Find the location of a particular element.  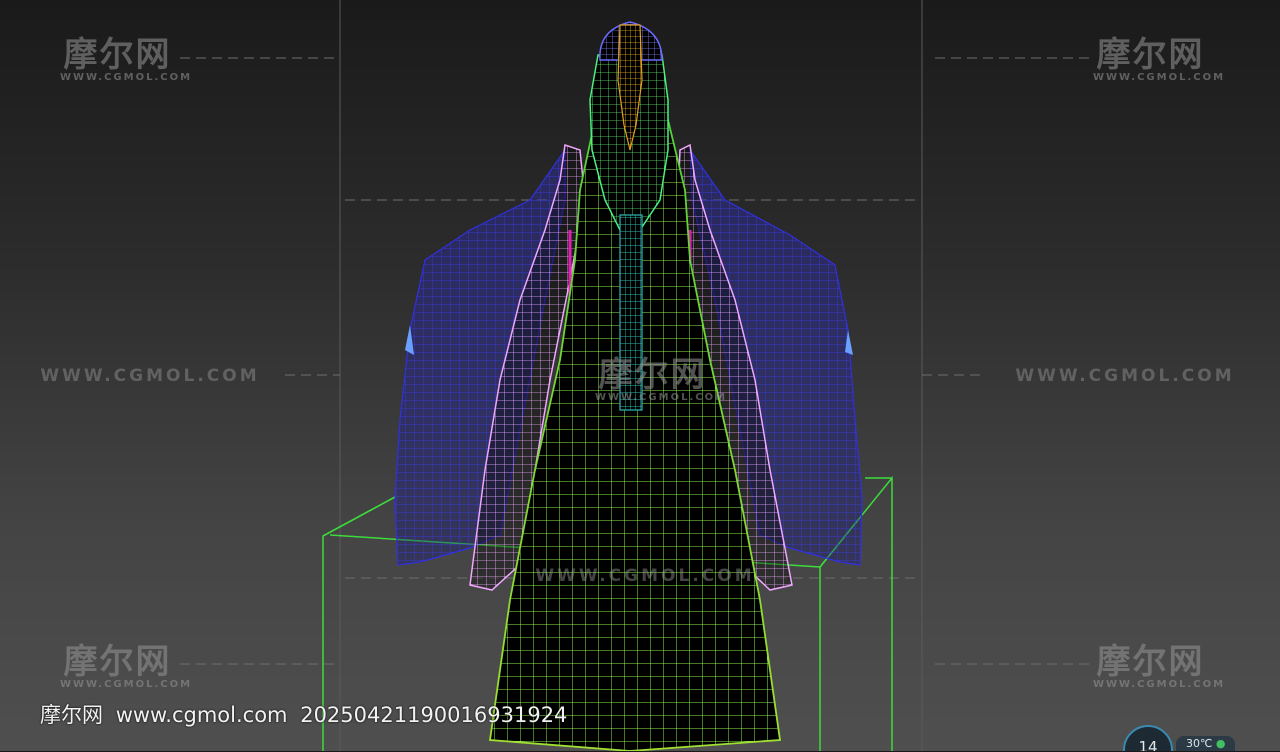

watermark-top-left: 摩尔网 WWW.CGMOL.COM is located at coordinates (126, 59).